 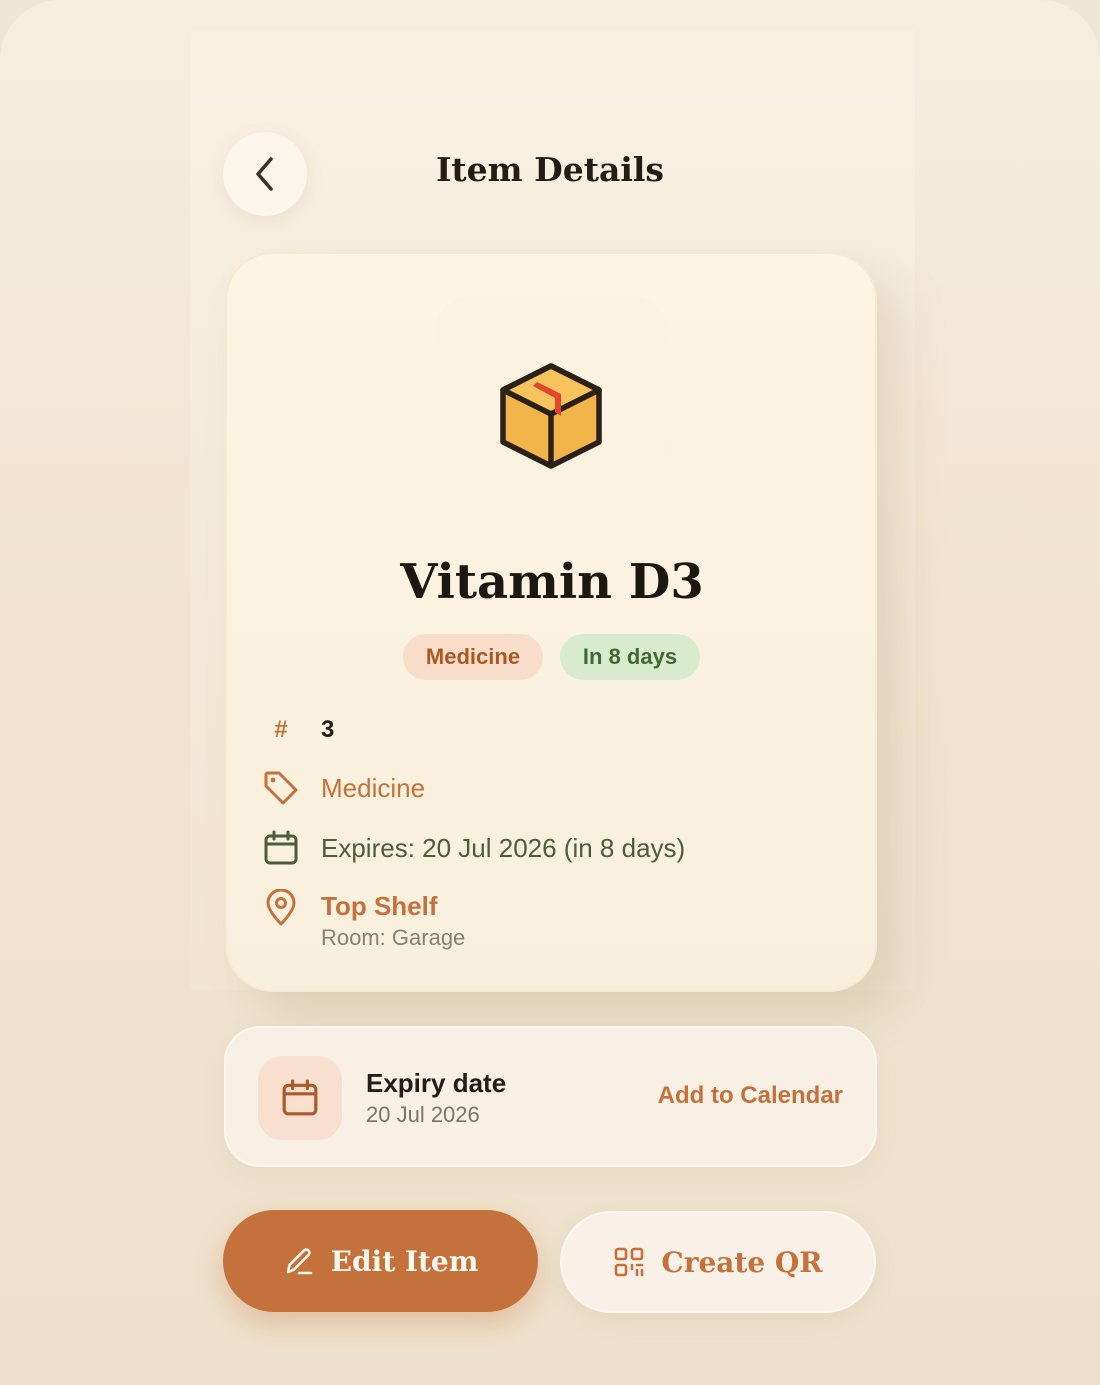 What do you see at coordinates (373, 787) in the screenshot?
I see `category-value: Medicine` at bounding box center [373, 787].